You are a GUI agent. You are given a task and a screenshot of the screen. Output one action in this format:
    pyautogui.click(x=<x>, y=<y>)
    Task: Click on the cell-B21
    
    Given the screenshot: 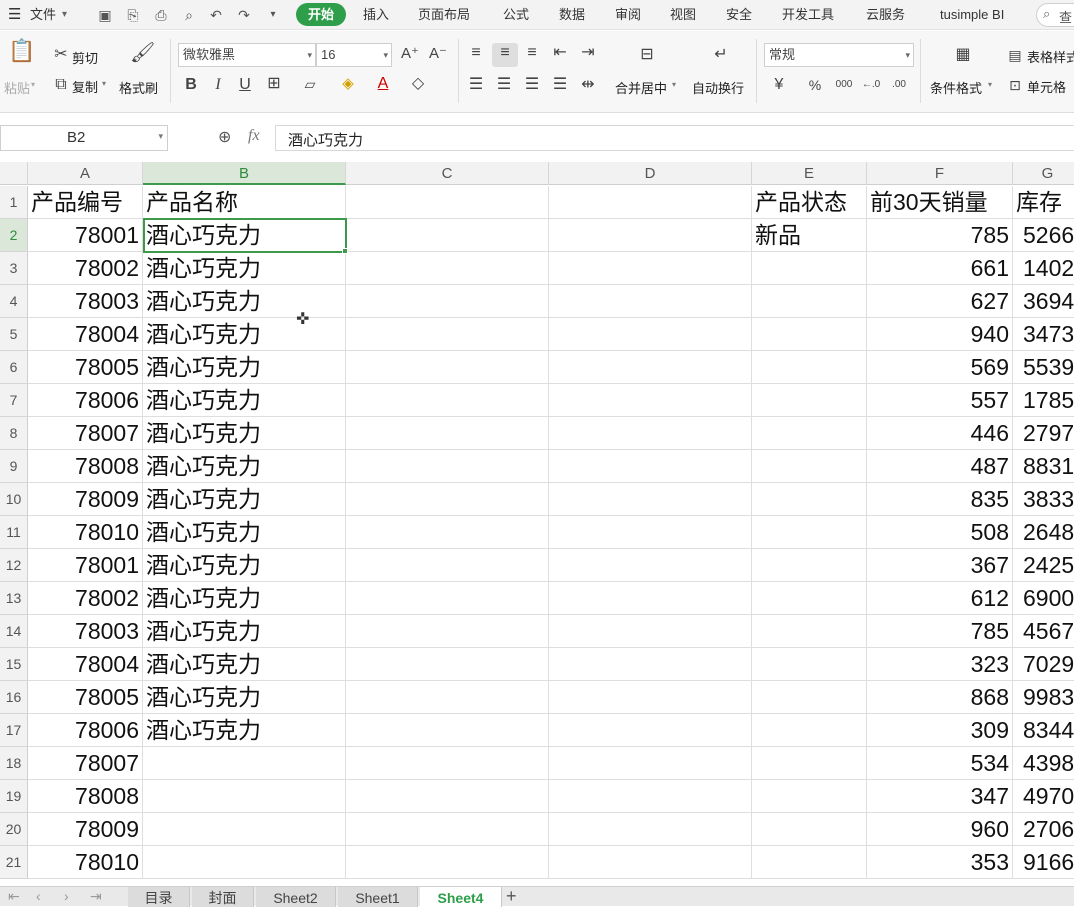 What is the action you would take?
    pyautogui.click(x=244, y=862)
    